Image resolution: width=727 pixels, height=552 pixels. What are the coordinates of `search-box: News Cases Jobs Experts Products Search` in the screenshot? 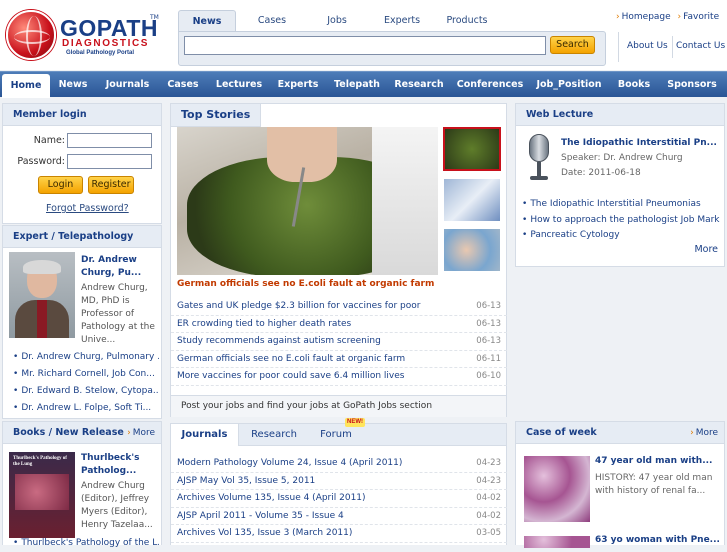 It's located at (392, 38).